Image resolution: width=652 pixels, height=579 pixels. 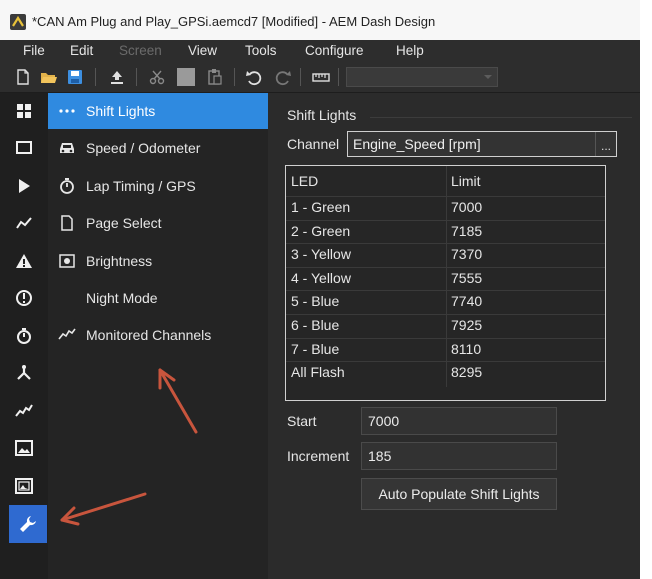 What do you see at coordinates (466, 207) in the screenshot?
I see `table-cell-limit: 7000` at bounding box center [466, 207].